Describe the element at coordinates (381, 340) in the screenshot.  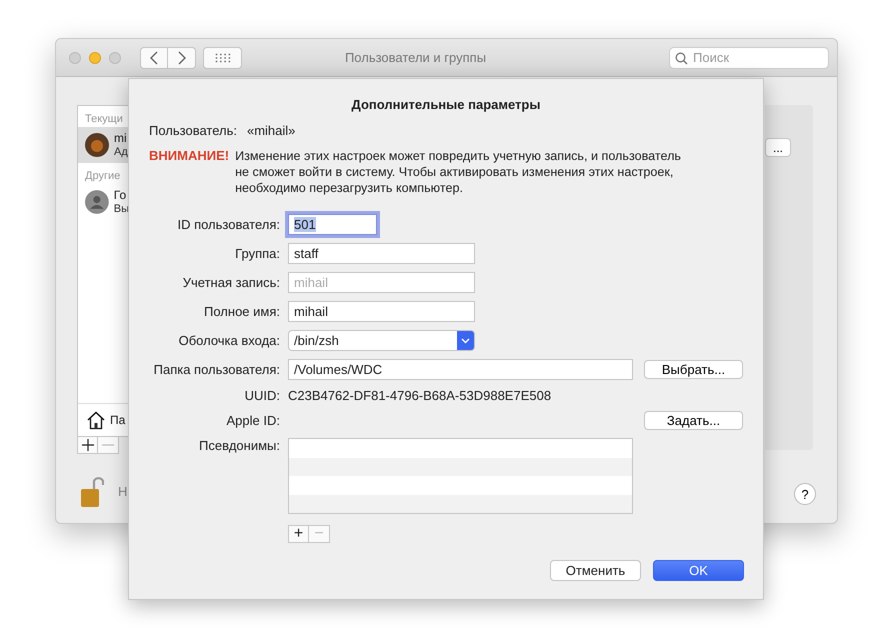
I see `shell-popup-button: /bin/zsh` at that location.